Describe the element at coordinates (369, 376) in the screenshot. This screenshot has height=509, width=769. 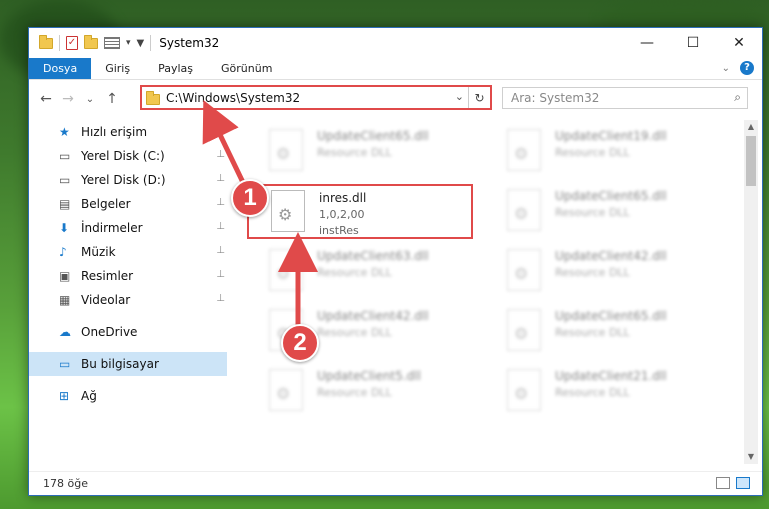
I see `file-name: UpdateClient5.dll` at that location.